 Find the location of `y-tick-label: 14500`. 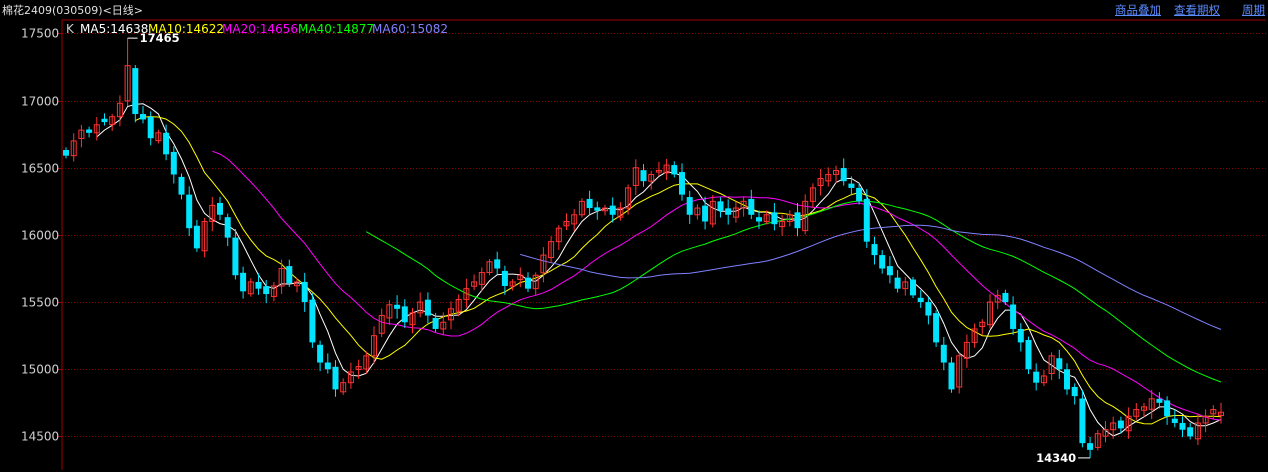

y-tick-label: 14500 is located at coordinates (40, 437).